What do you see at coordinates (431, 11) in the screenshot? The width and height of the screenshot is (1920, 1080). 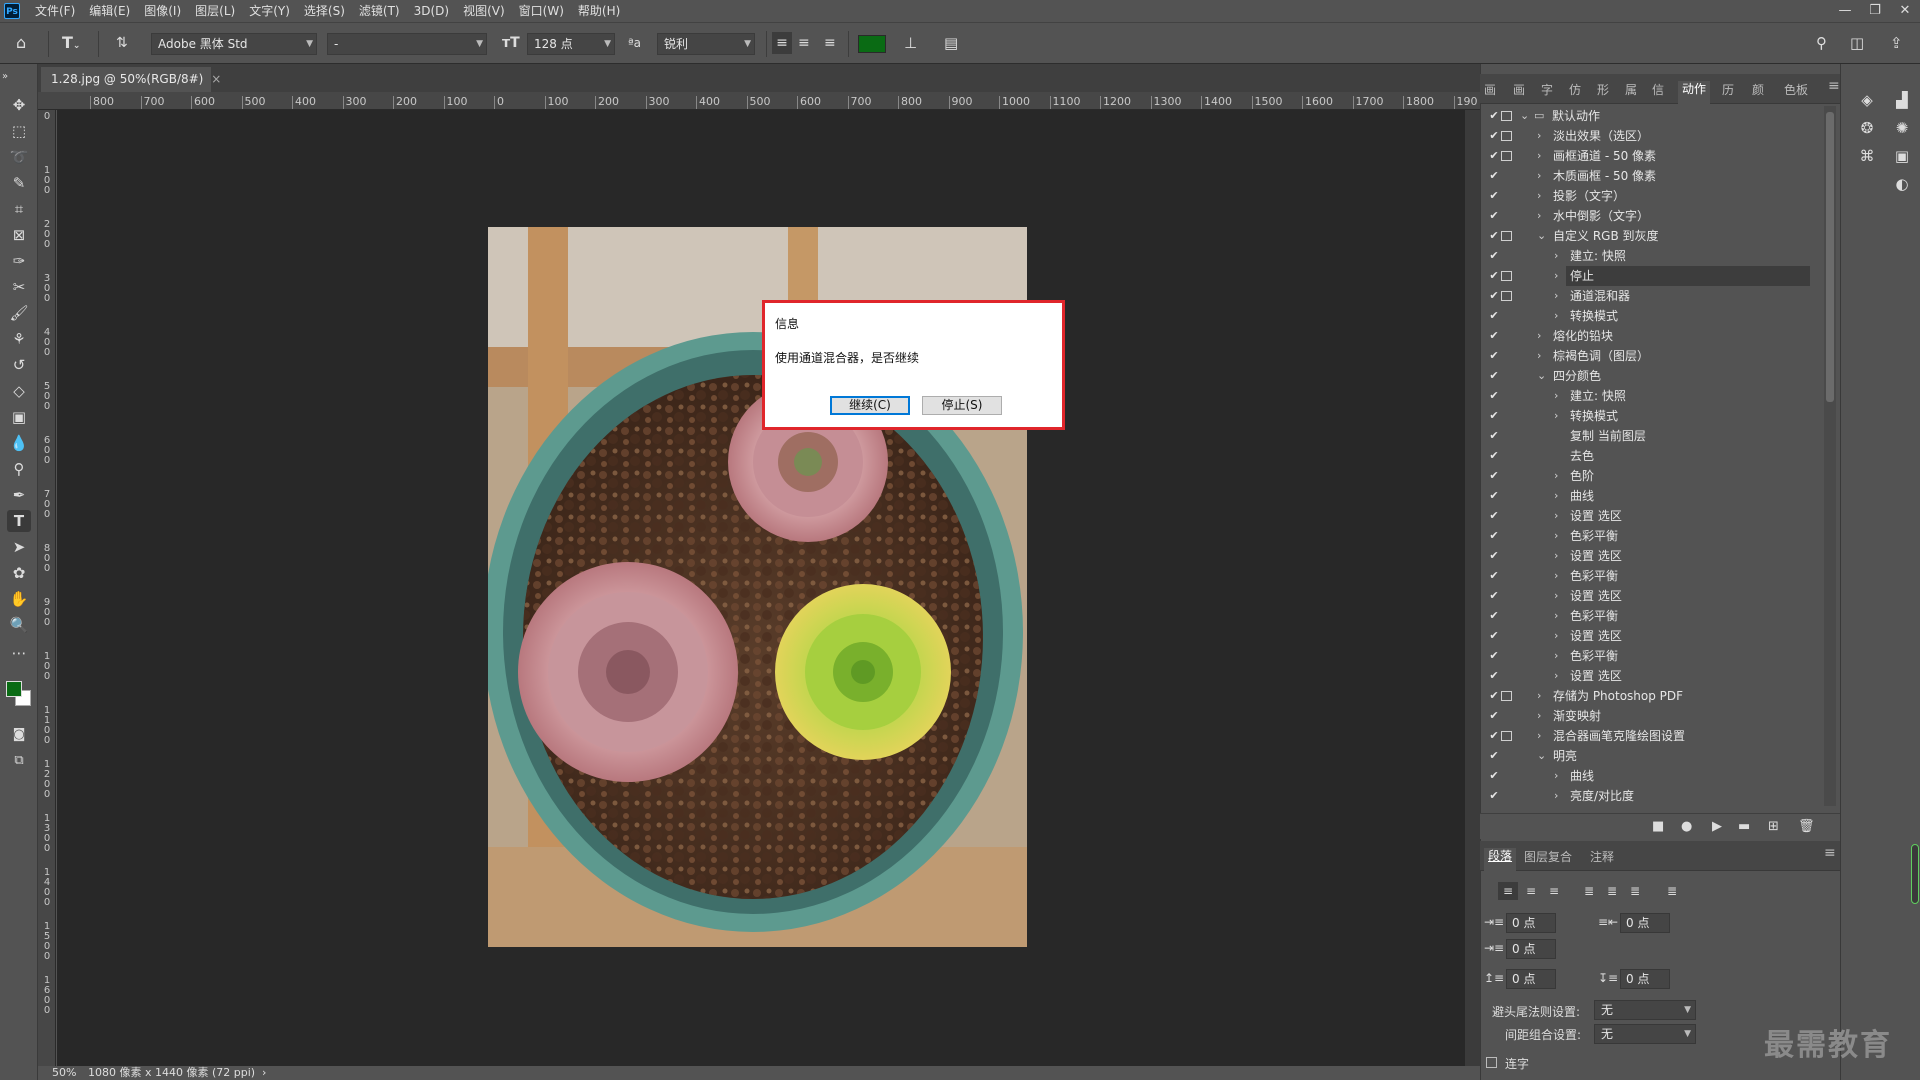 I see `menu-item-7: 3D(D)` at bounding box center [431, 11].